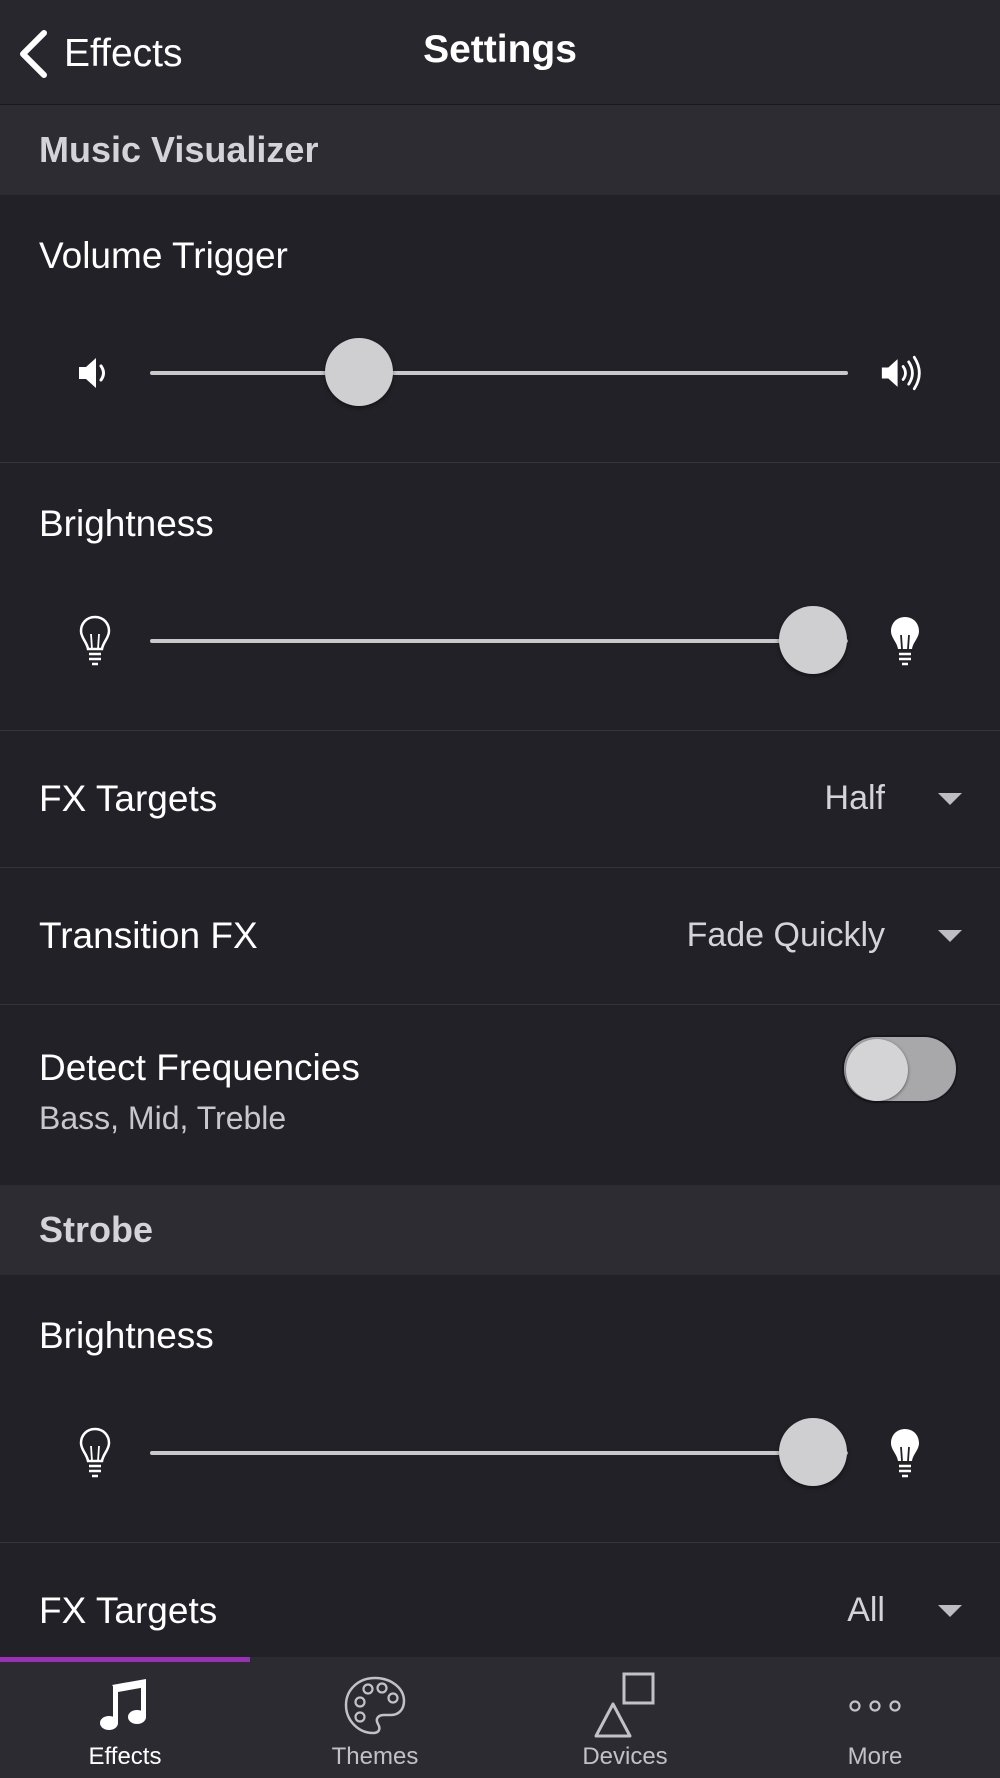 The width and height of the screenshot is (1000, 1778). Describe the element at coordinates (866, 1610) in the screenshot. I see `strobe-fx-targets-value: All` at that location.